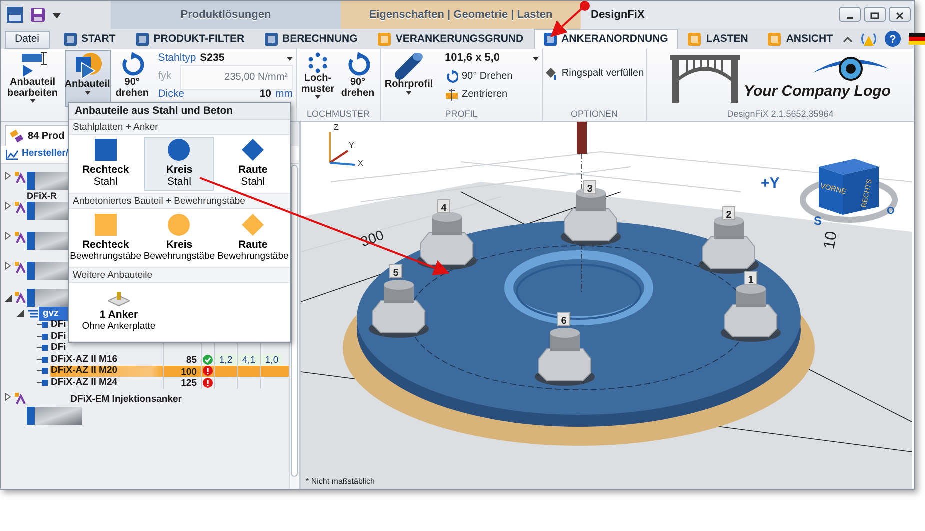  I want to click on menu-item: Kreis Bewehrungstäbe, so click(179, 238).